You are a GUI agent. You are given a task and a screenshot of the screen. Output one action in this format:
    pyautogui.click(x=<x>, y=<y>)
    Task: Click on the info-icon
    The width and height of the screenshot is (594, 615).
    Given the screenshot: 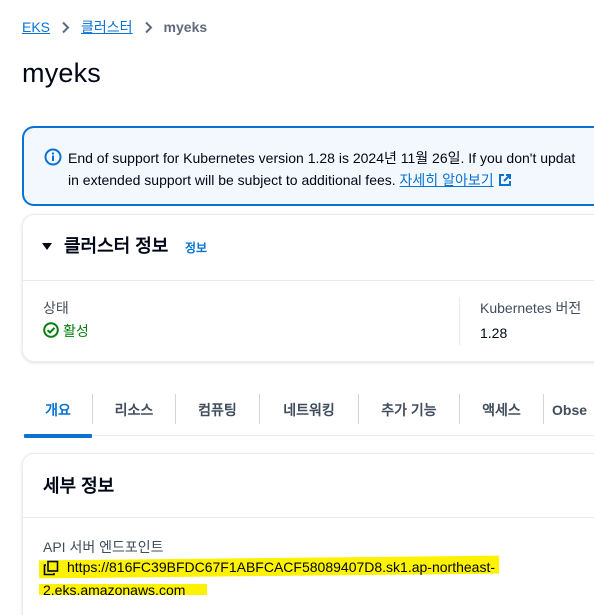 What is the action you would take?
    pyautogui.click(x=53, y=157)
    